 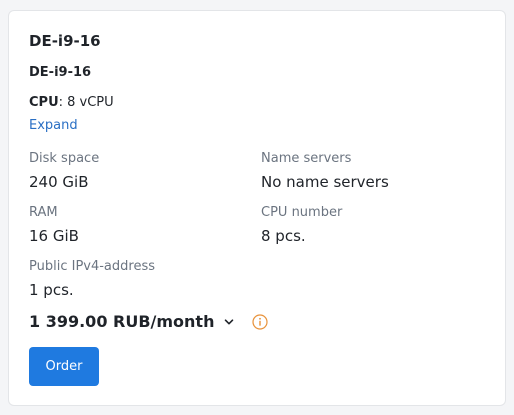 What do you see at coordinates (43, 212) in the screenshot?
I see `spec-ram-label: RAM` at bounding box center [43, 212].